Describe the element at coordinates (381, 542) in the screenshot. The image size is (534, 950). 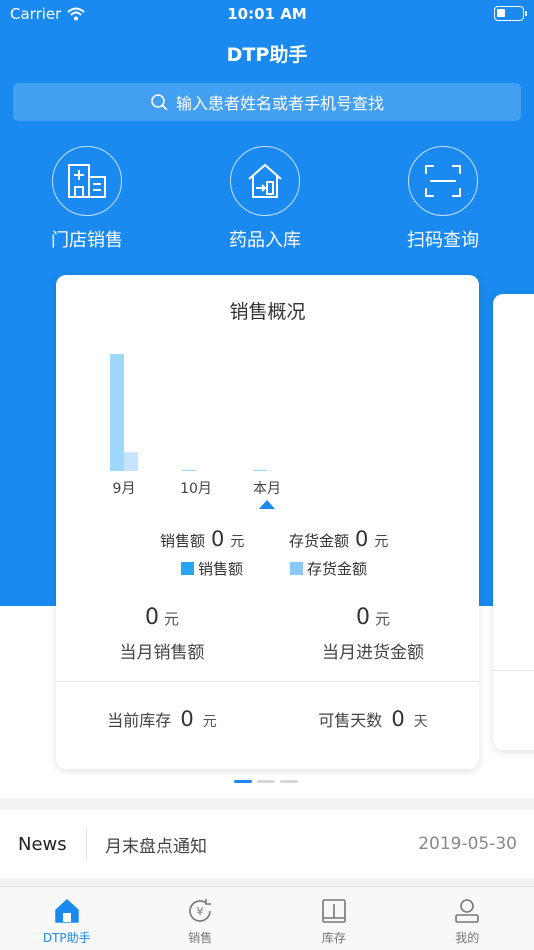
I see `stock-unit: 元` at that location.